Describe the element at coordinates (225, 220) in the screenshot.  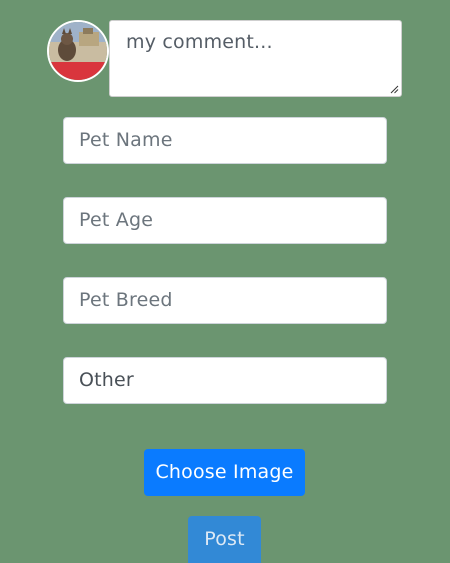
I see `pet-age-field: Pet Age` at that location.